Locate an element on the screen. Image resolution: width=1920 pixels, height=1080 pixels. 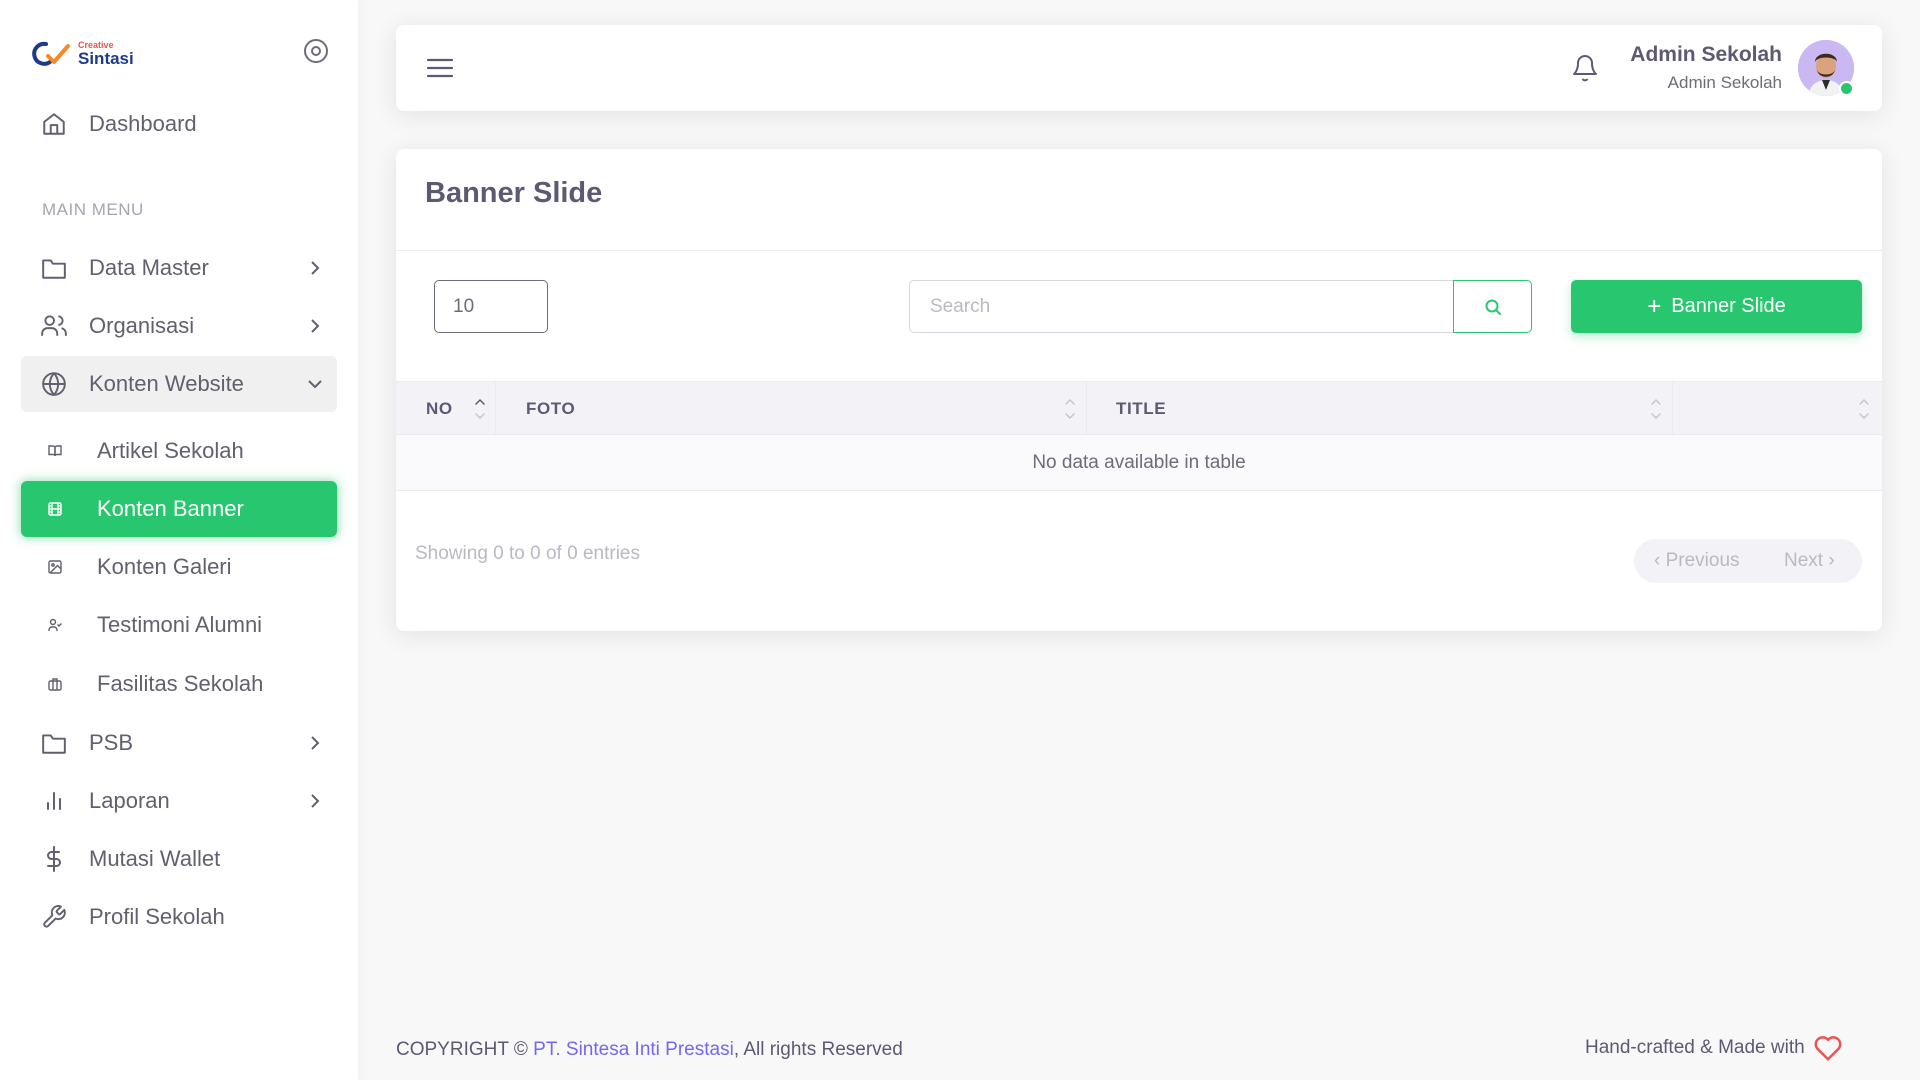
sidebar-item-label: Fasilitas Sekolah is located at coordinates (180, 683).